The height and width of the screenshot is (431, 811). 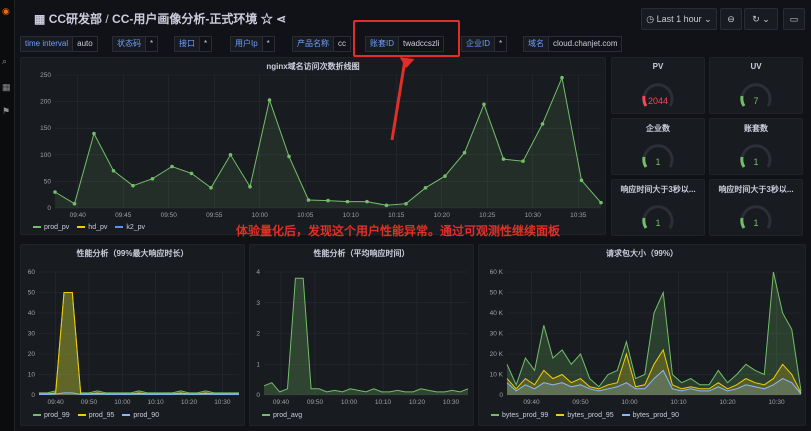 I want to click on legend-item: prod_95, so click(x=95, y=415).